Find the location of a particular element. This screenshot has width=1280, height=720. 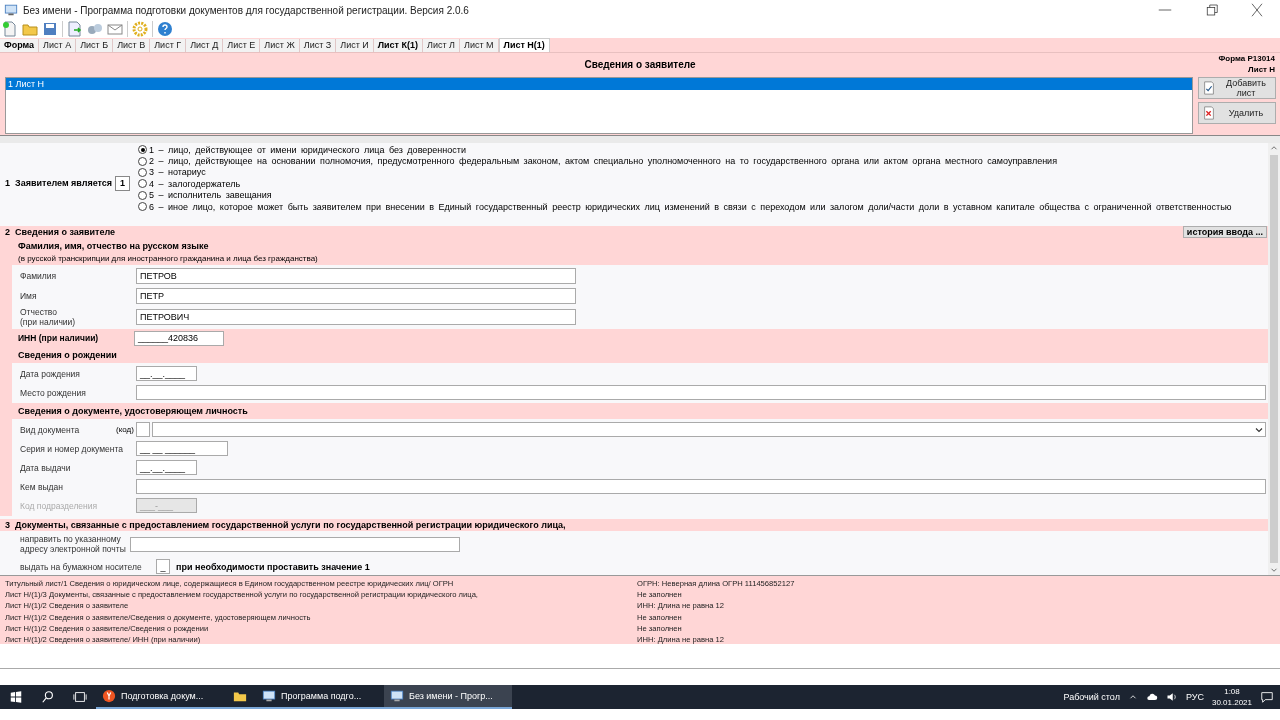

field-label: Дата выдачи is located at coordinates (46, 467).